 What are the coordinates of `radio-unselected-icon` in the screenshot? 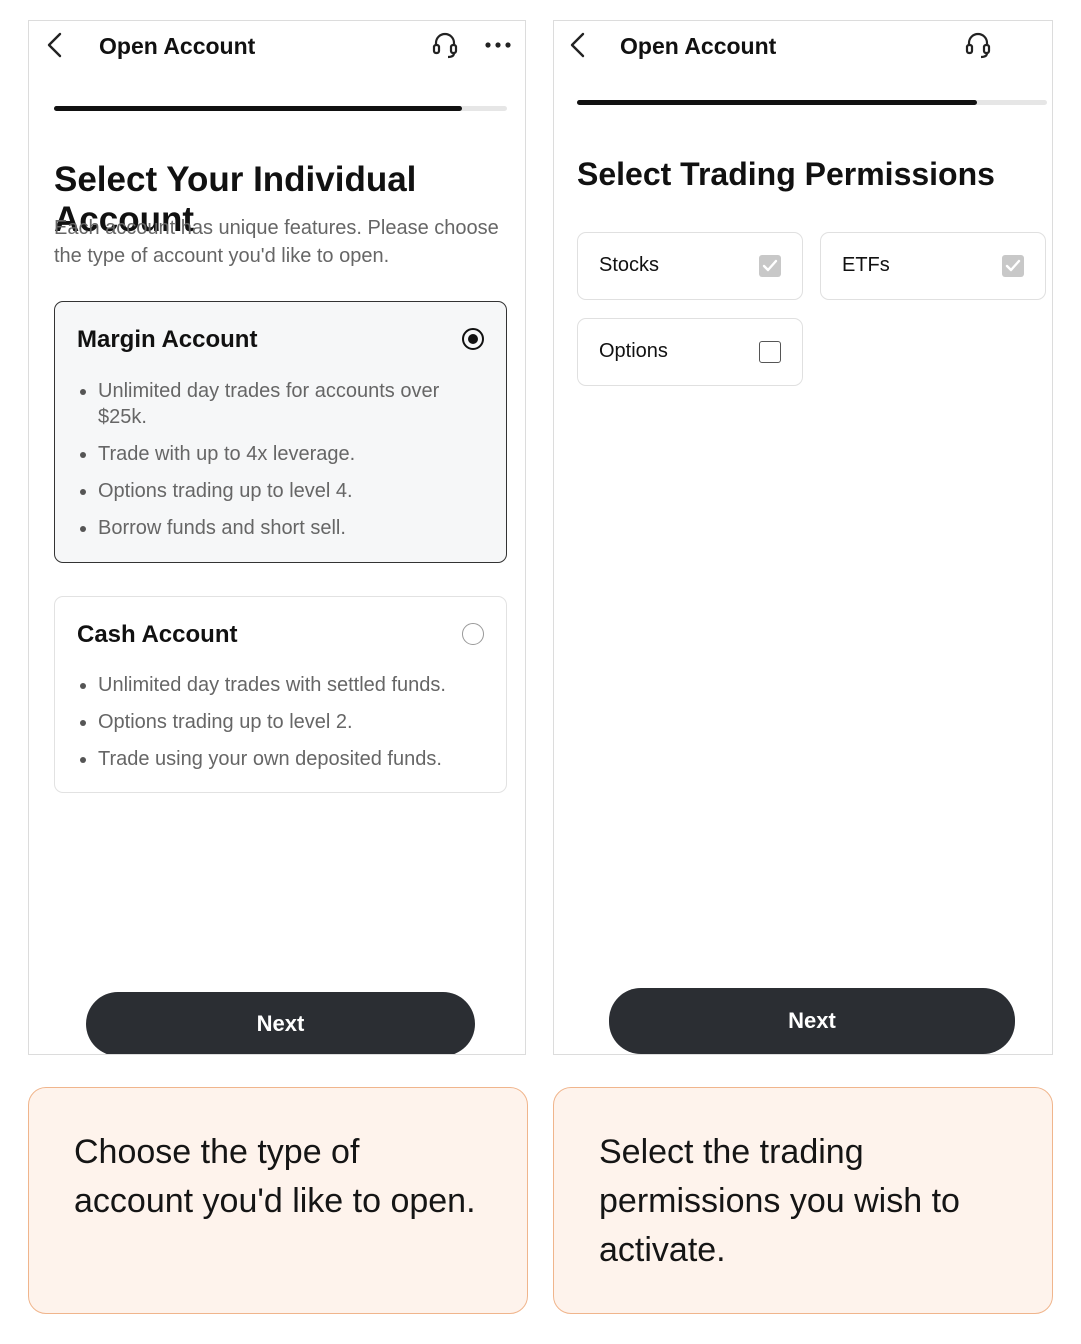 It's located at (473, 634).